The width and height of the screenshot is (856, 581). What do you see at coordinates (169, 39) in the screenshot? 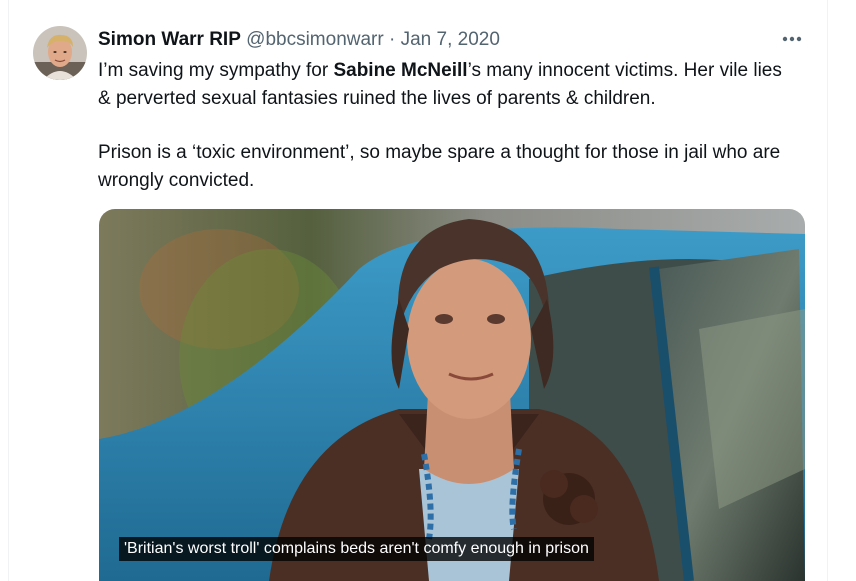
I see `author-name: Simon Warr RIP` at bounding box center [169, 39].